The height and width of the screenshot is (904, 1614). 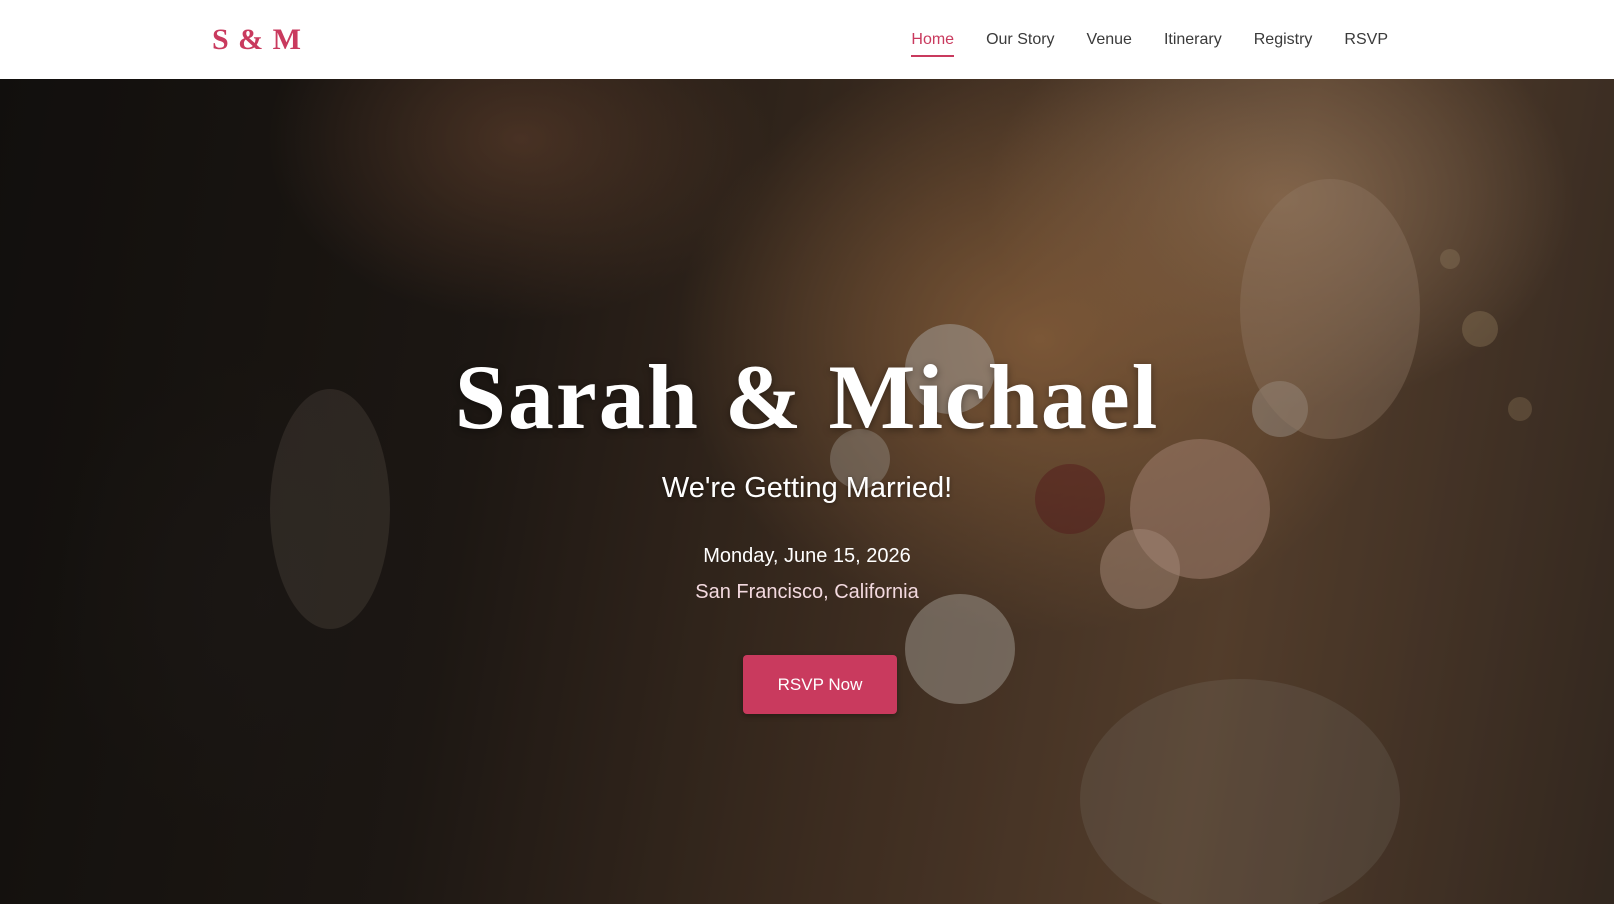 I want to click on couple-names-title: Sarah & Michael, so click(x=807, y=397).